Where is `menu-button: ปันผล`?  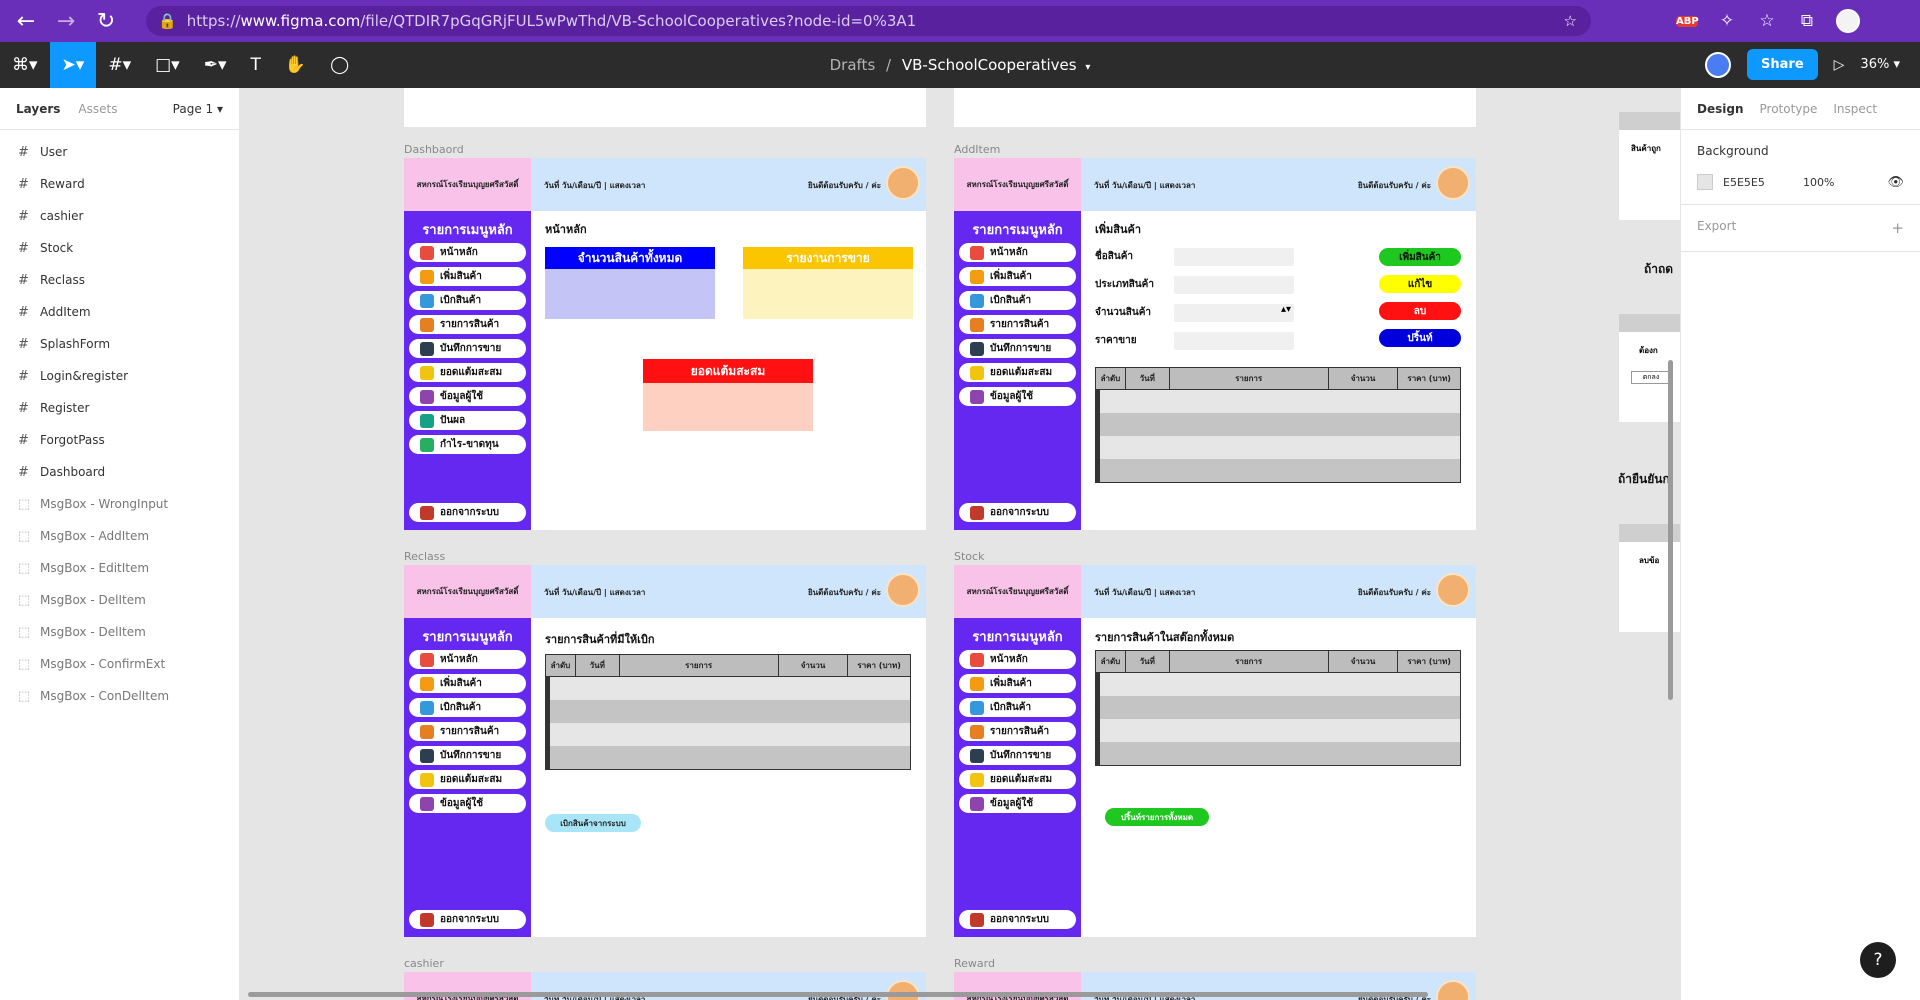
menu-button: ปันผล is located at coordinates (467, 420).